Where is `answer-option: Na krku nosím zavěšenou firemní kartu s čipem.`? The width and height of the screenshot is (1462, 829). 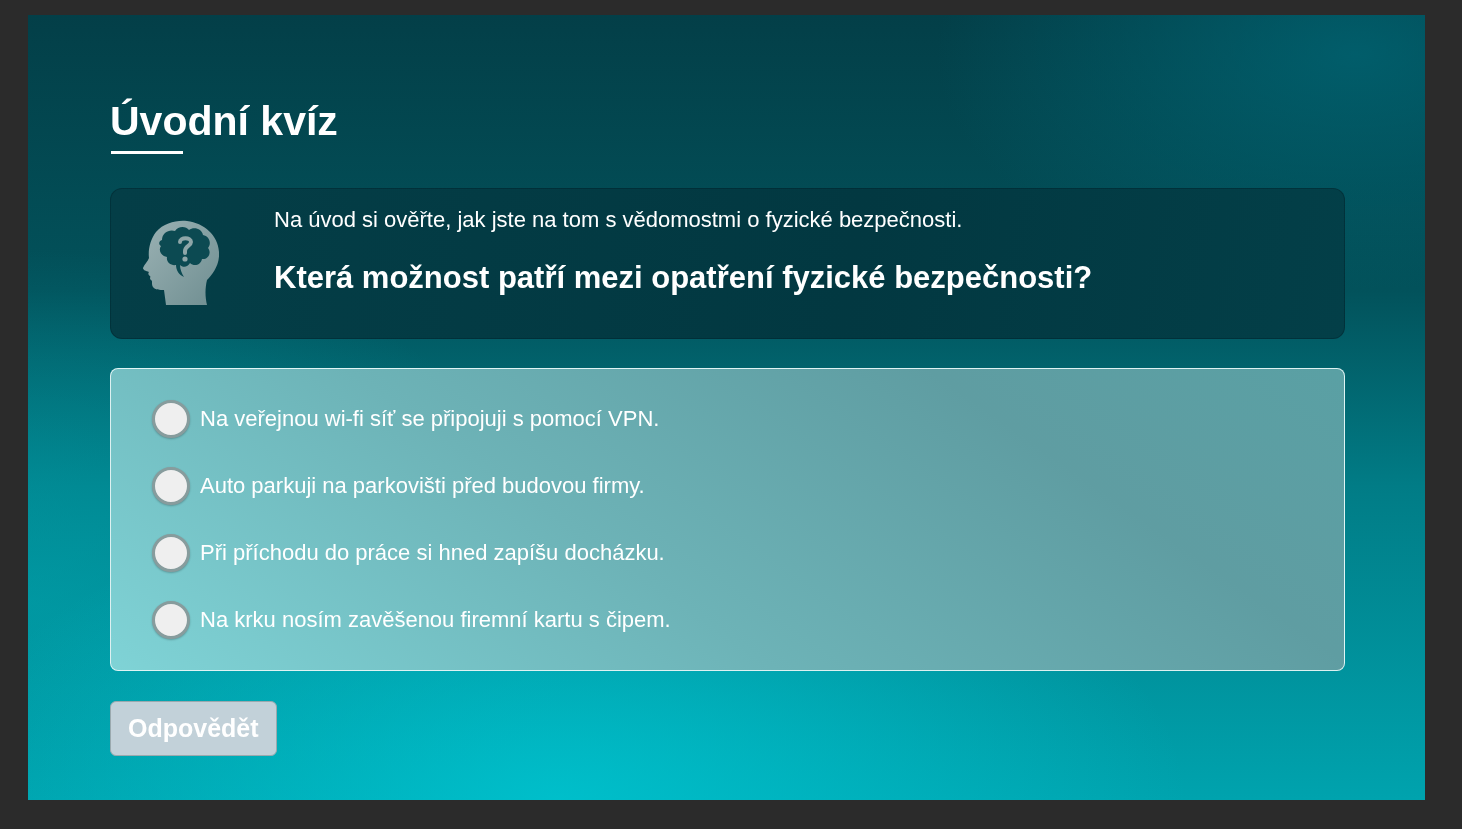
answer-option: Na krku nosím zavěšenou firemní kartu s čipem. is located at coordinates (435, 620).